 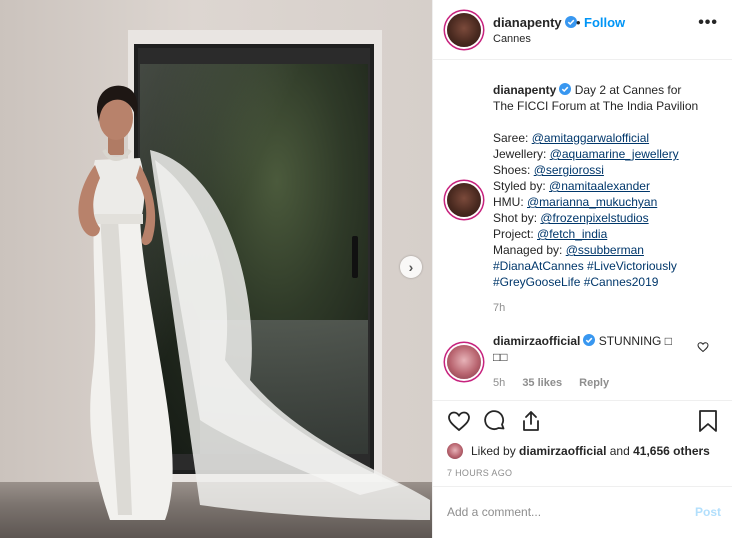 I want to click on comment-body-line2: □□, so click(x=500, y=357).